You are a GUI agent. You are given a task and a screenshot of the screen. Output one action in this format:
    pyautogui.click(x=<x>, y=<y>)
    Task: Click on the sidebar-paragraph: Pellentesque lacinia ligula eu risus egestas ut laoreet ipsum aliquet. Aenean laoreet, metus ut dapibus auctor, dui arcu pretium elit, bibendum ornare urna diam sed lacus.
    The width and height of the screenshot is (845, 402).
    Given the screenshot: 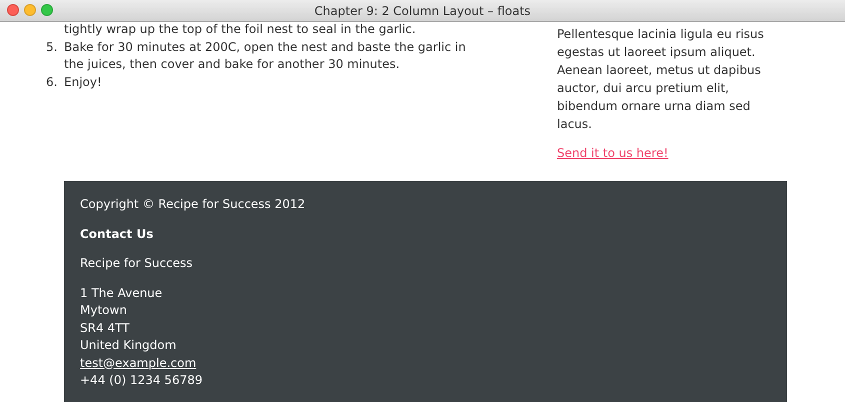 What is the action you would take?
    pyautogui.click(x=661, y=79)
    